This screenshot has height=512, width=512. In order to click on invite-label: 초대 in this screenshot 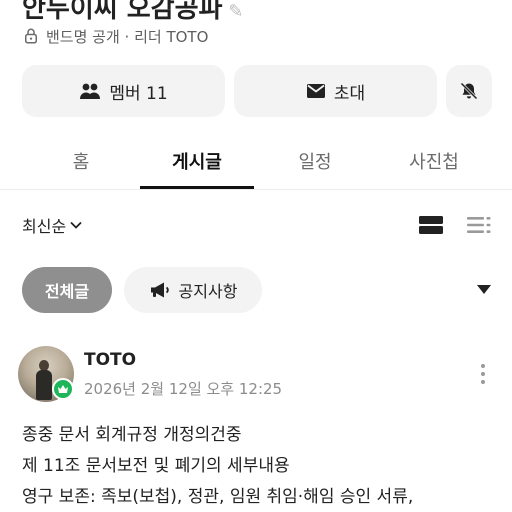, I will do `click(349, 93)`.